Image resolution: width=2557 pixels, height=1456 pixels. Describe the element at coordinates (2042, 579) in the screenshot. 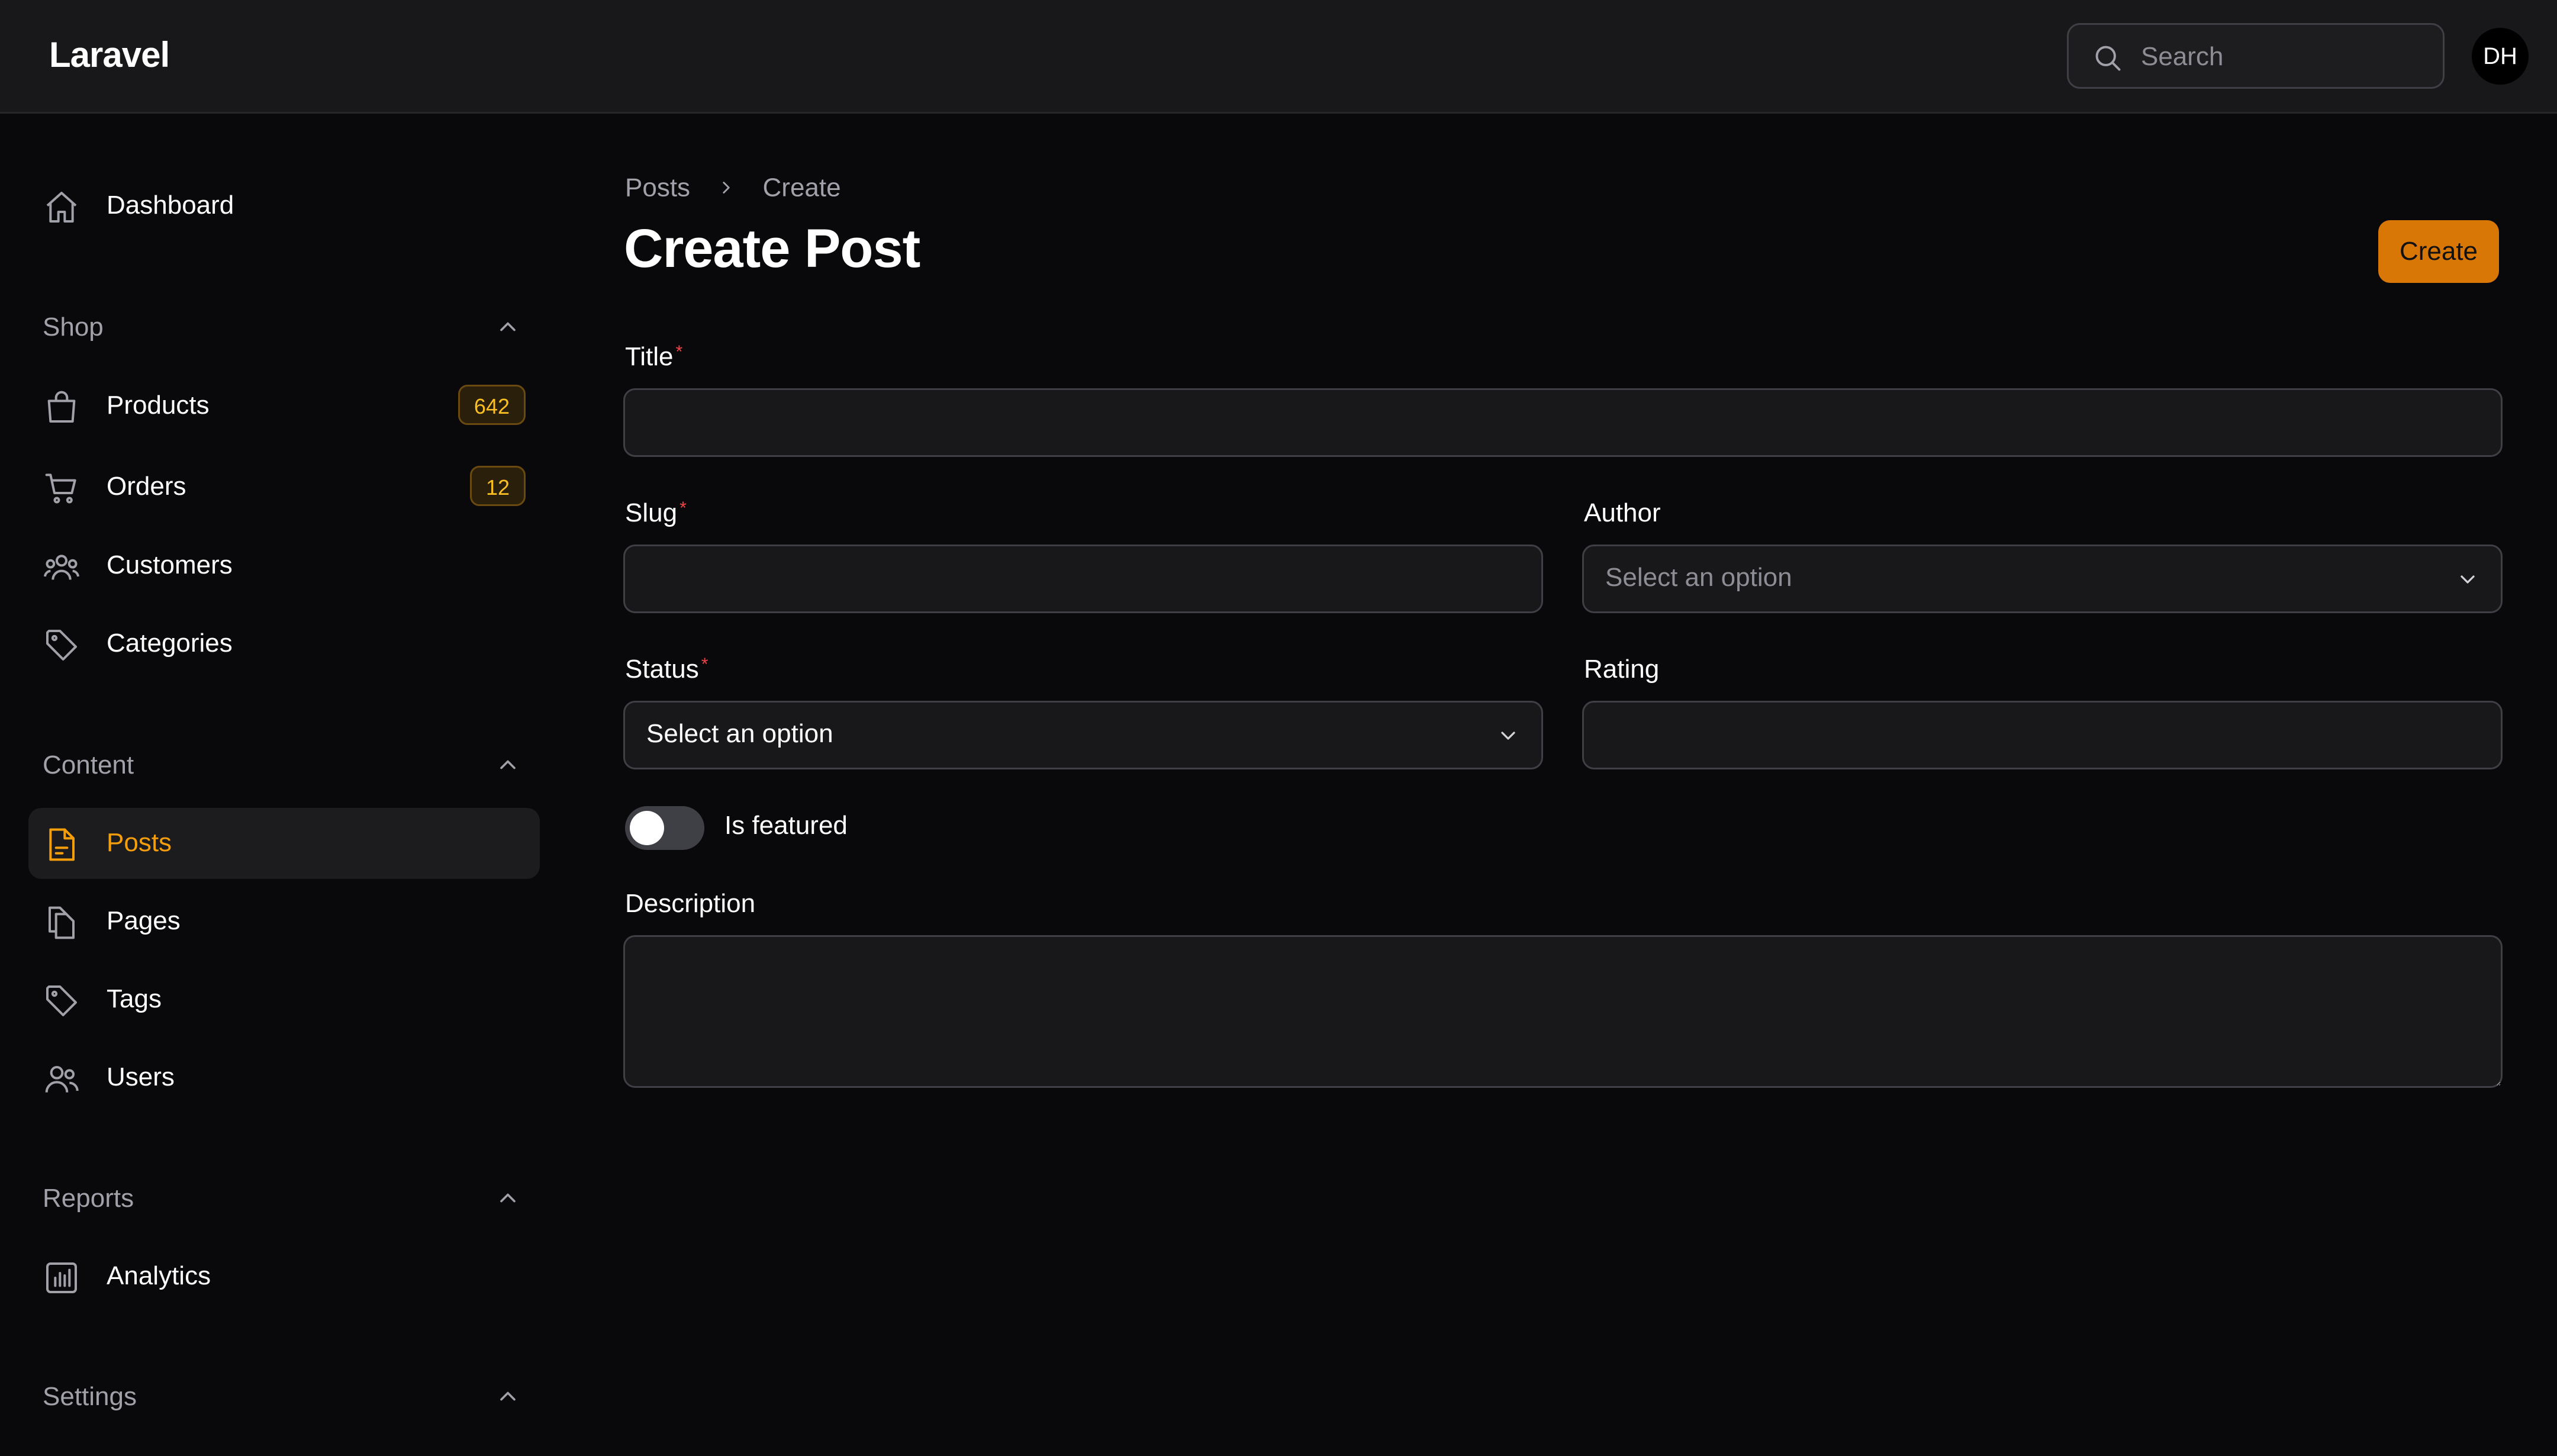

I see `author-select: Select an option` at that location.